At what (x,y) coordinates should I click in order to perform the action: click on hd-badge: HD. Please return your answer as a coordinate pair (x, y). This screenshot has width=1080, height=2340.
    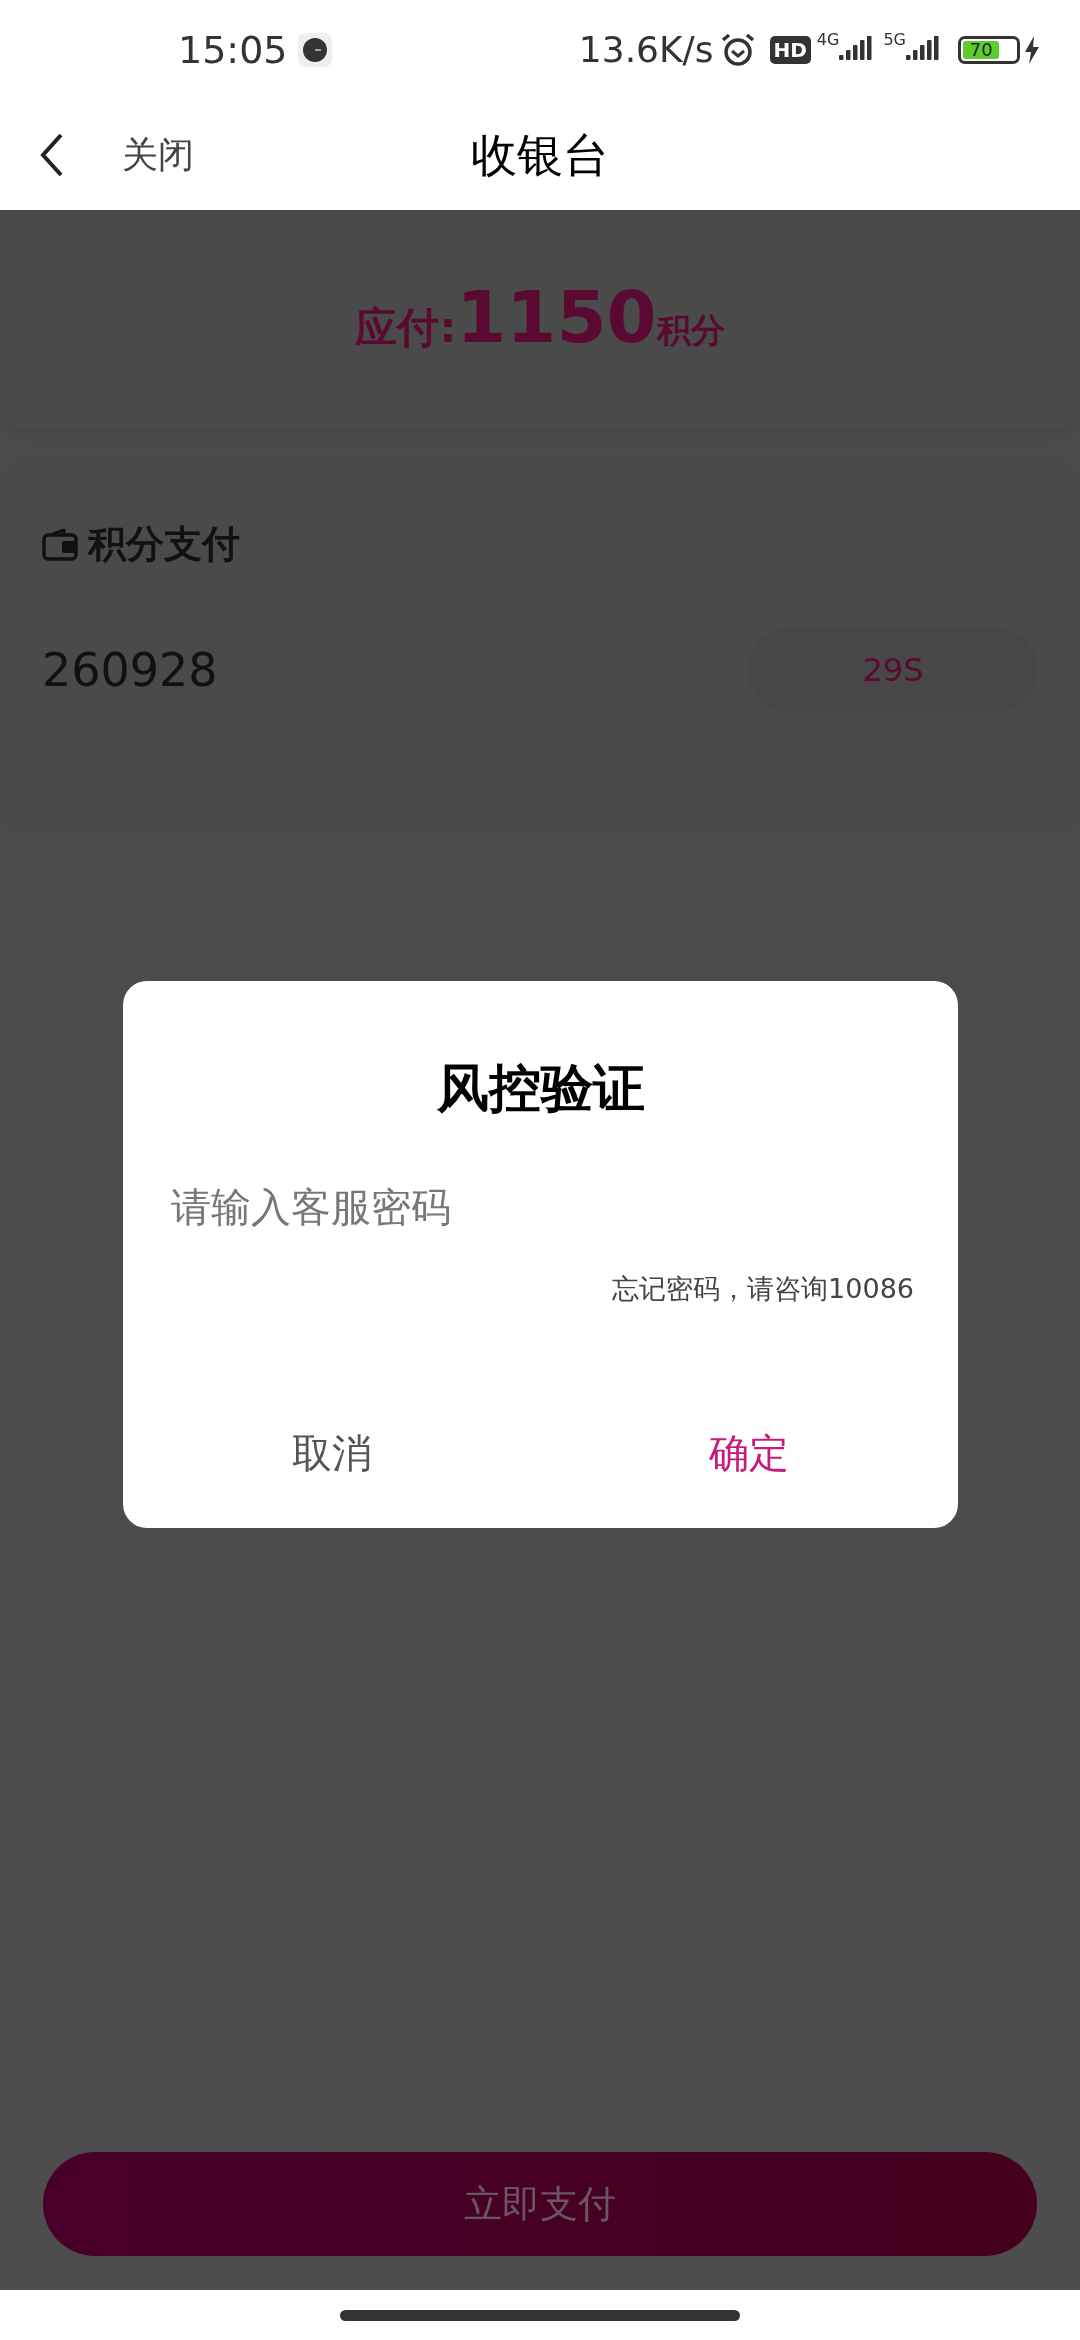
    Looking at the image, I should click on (790, 50).